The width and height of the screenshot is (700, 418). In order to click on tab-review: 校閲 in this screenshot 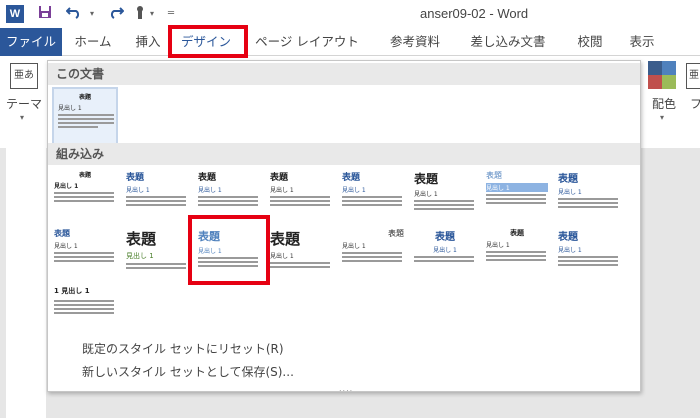, I will do `click(590, 42)`.